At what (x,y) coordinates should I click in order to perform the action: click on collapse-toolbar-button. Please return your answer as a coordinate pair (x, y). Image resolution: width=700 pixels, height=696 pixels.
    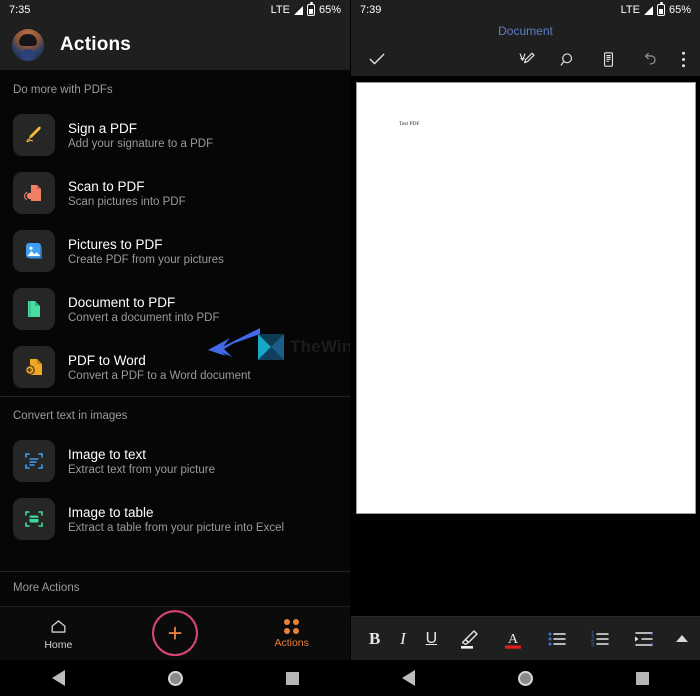
    Looking at the image, I should click on (681, 638).